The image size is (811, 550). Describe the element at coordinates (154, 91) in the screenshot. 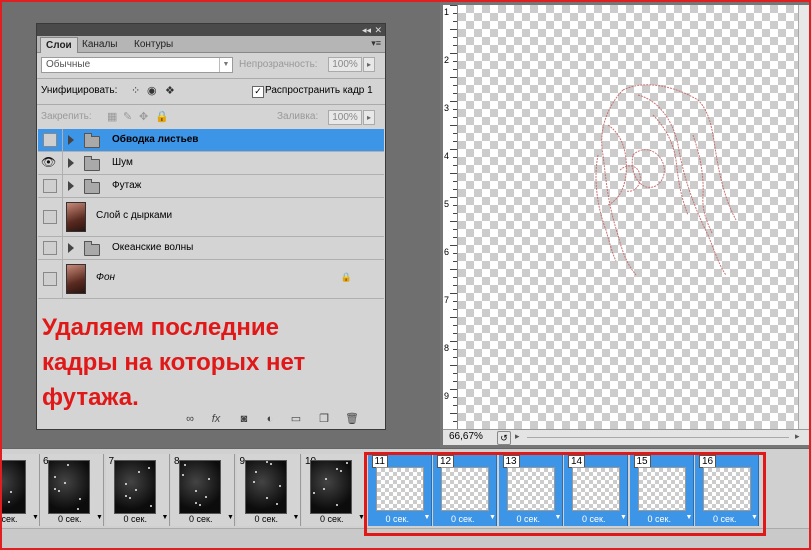

I see `unify-visibility-icon: ◉` at that location.